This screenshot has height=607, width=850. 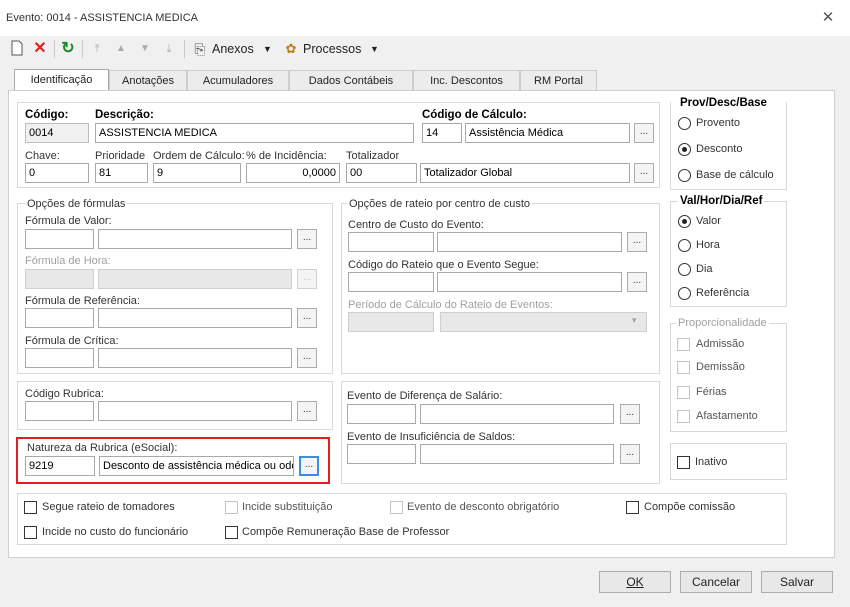 I want to click on radio-valor, so click(x=684, y=221).